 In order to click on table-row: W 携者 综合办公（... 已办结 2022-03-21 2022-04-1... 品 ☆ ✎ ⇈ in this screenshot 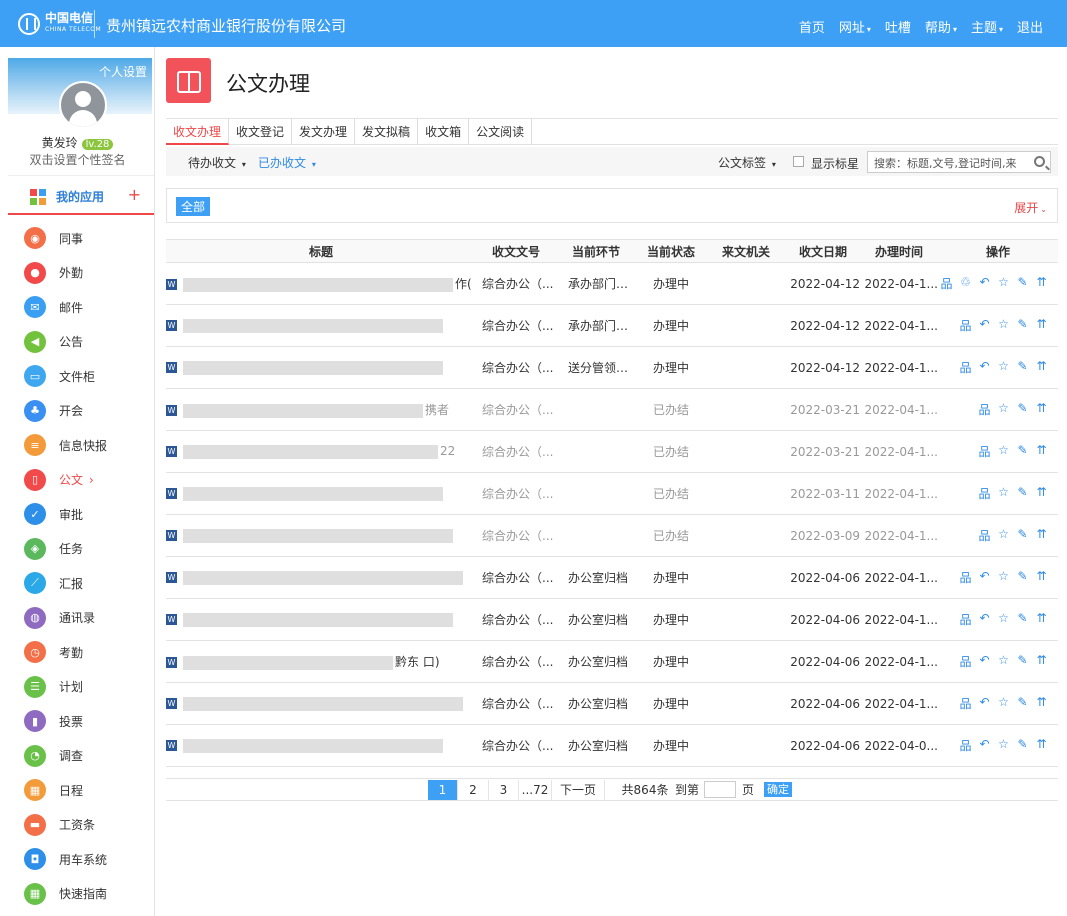, I will do `click(612, 409)`.